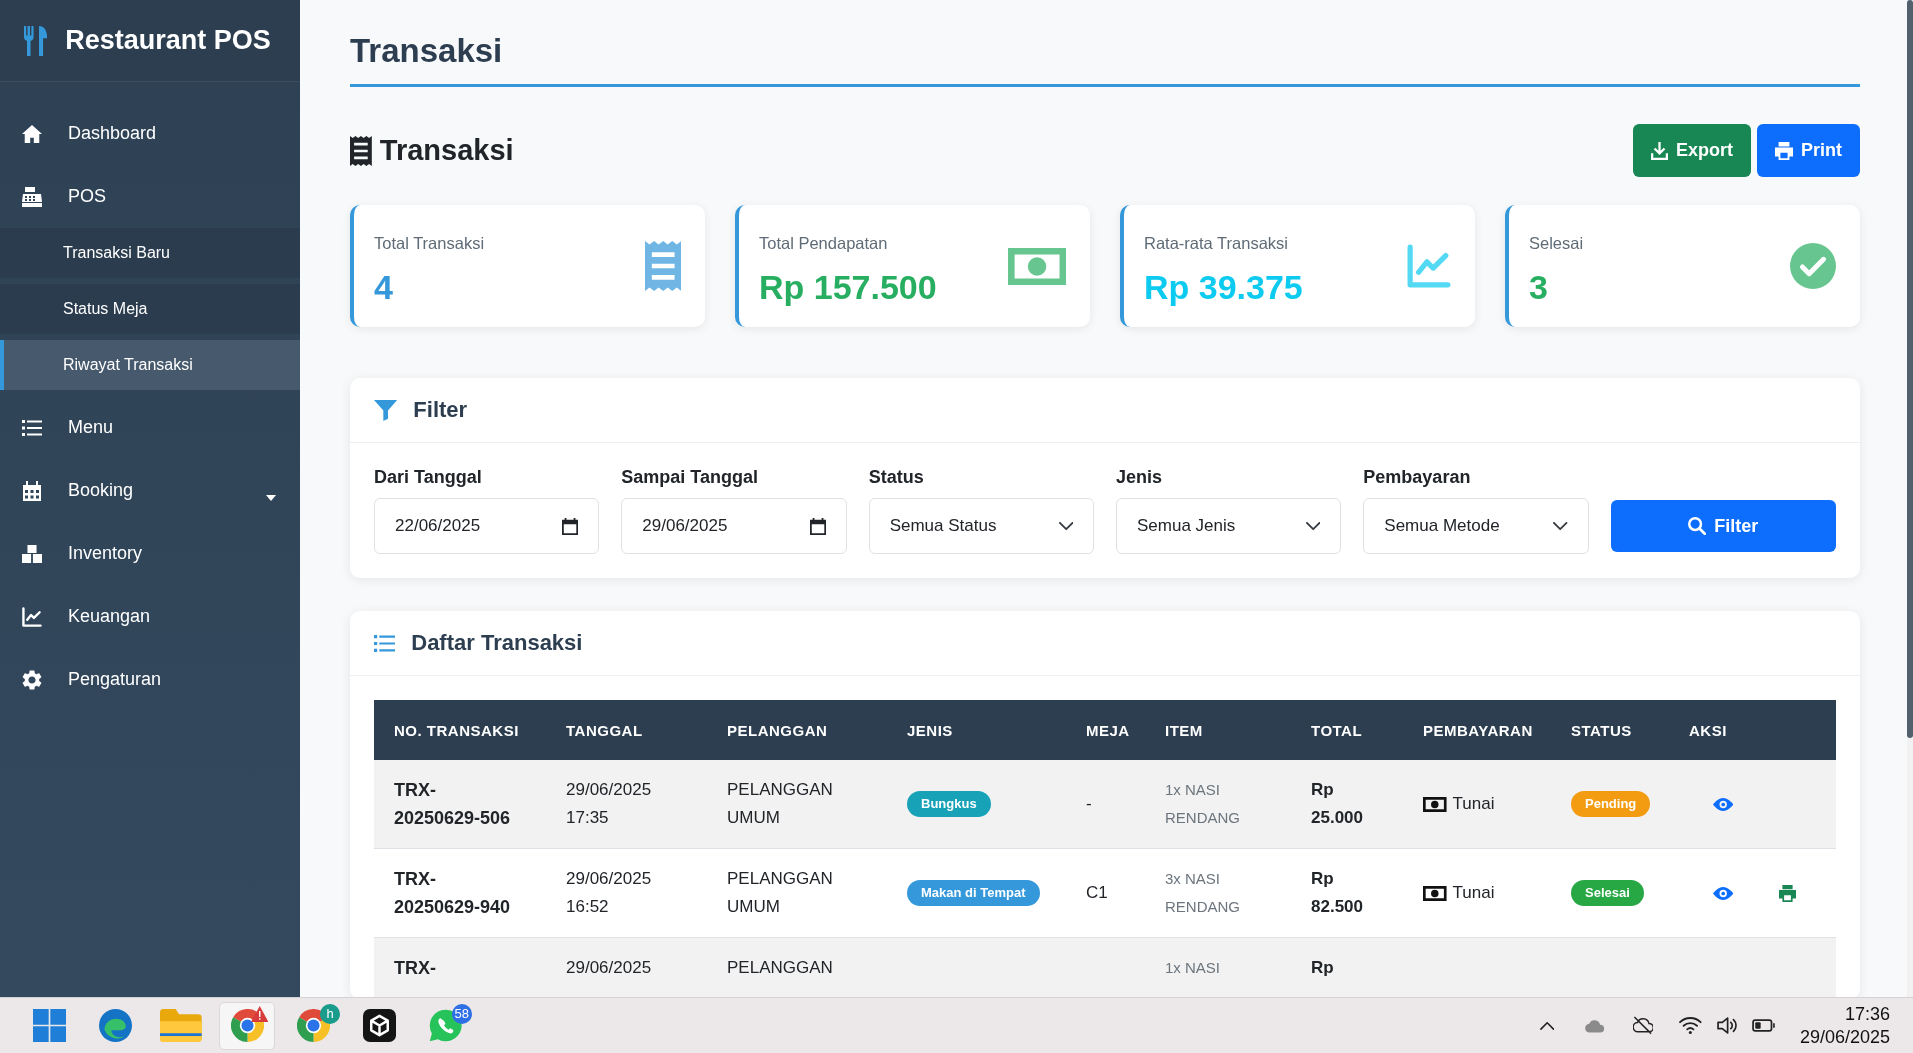 This screenshot has width=1913, height=1053. I want to click on print-button: Print, so click(1808, 150).